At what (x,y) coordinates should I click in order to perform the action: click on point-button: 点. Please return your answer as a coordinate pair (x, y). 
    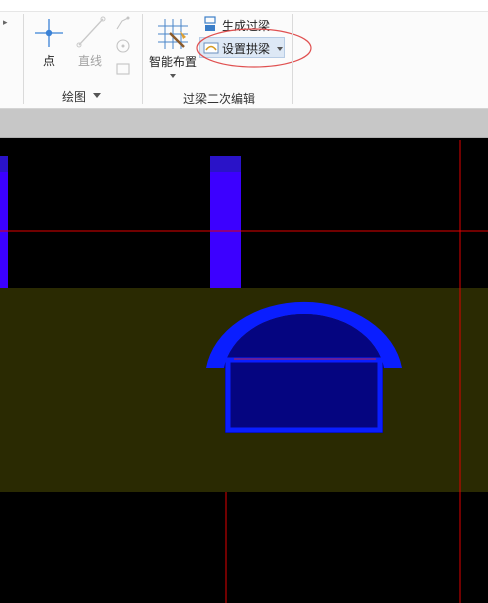
    Looking at the image, I should click on (49, 42).